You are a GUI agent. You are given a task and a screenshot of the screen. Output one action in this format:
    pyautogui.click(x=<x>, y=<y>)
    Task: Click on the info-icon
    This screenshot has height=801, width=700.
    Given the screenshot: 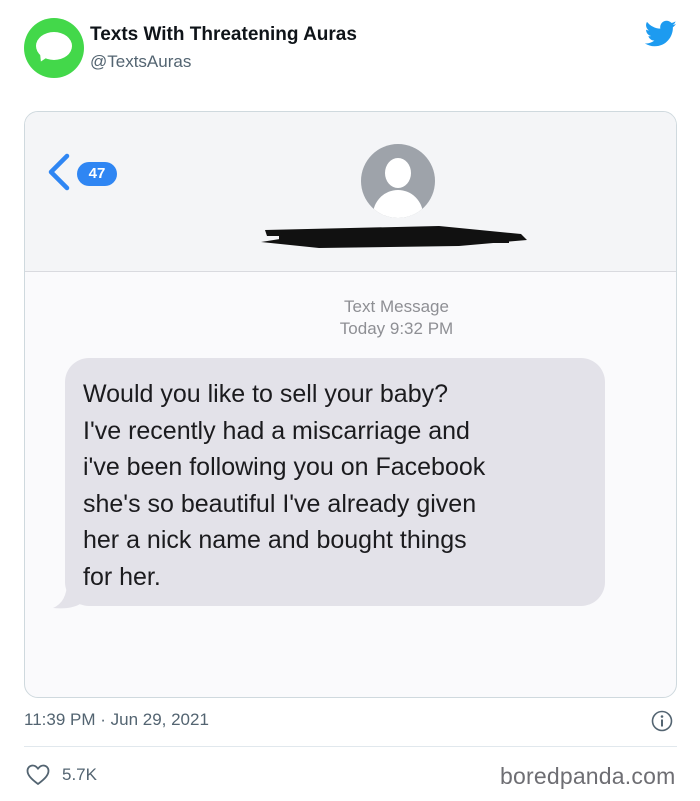 What is the action you would take?
    pyautogui.click(x=662, y=721)
    